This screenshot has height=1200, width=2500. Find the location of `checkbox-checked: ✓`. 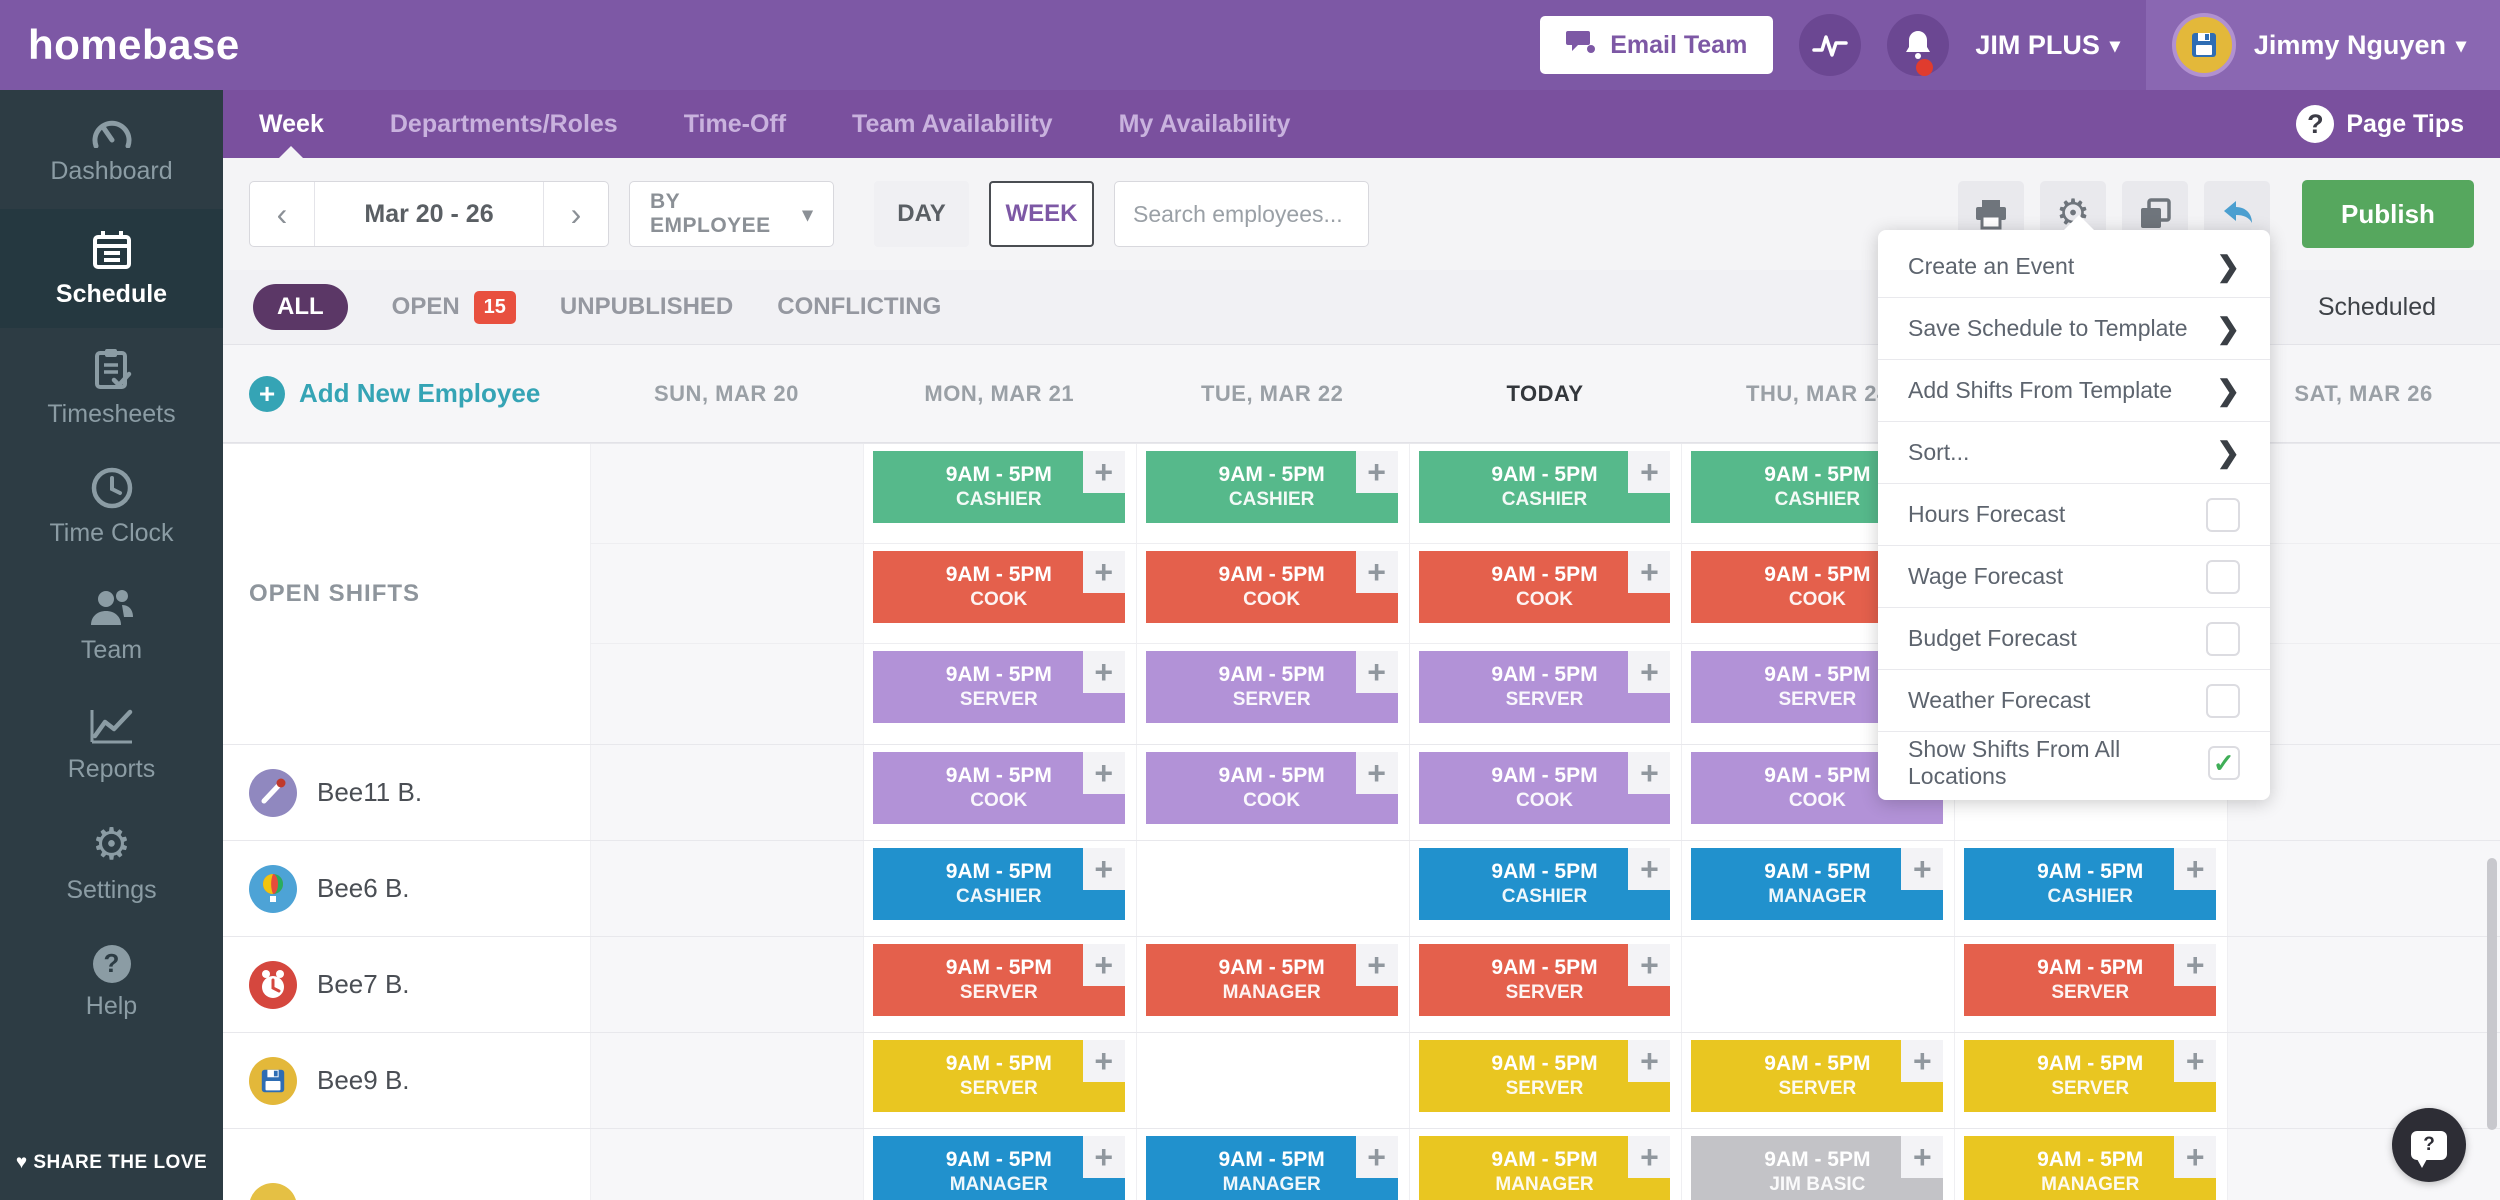

checkbox-checked: ✓ is located at coordinates (2223, 763).